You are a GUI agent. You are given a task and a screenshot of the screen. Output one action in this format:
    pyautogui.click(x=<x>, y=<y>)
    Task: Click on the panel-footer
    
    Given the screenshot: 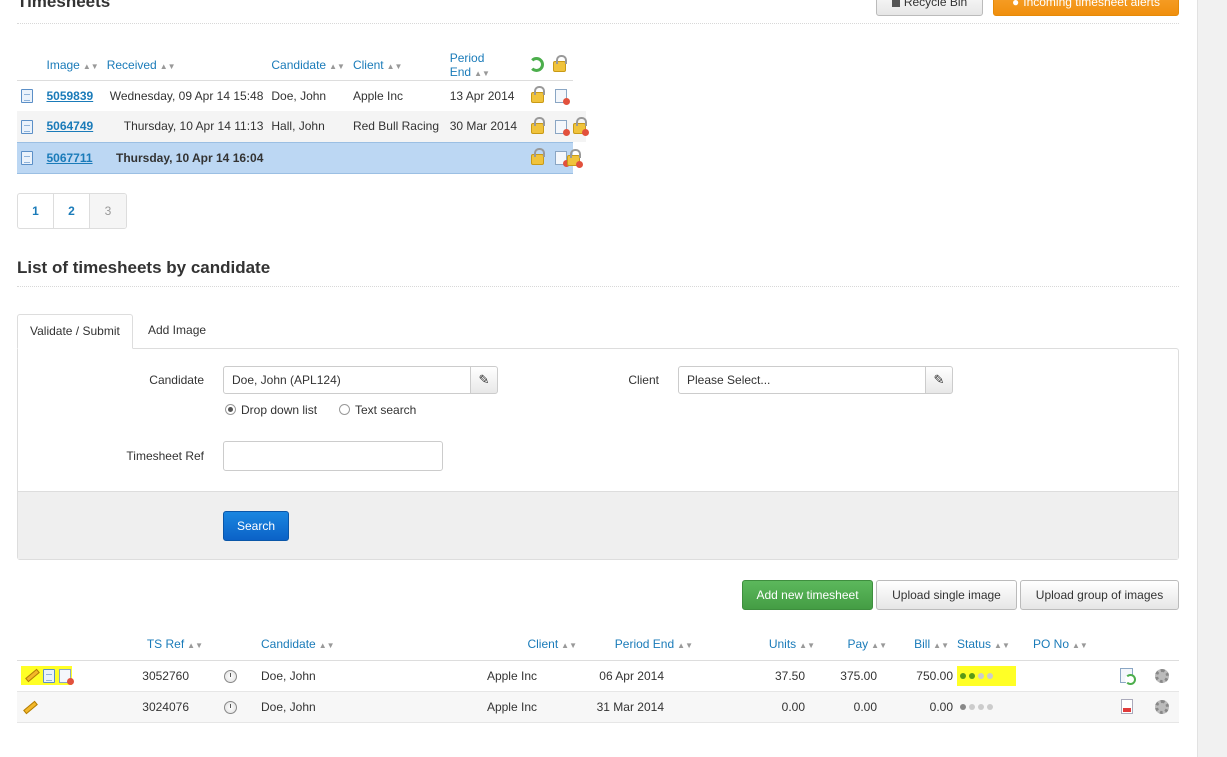 What is the action you would take?
    pyautogui.click(x=598, y=525)
    